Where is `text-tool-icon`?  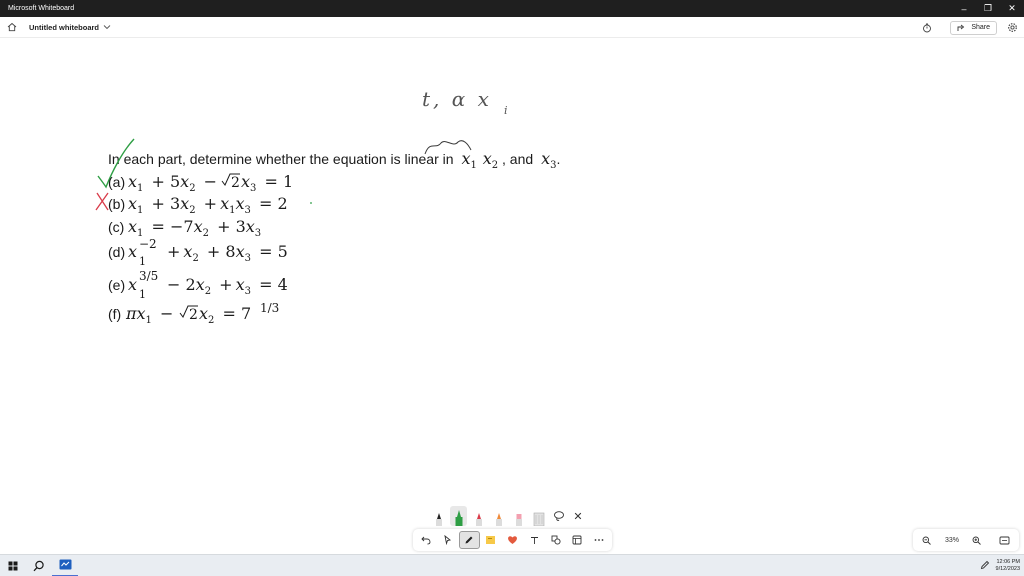 text-tool-icon is located at coordinates (534, 540).